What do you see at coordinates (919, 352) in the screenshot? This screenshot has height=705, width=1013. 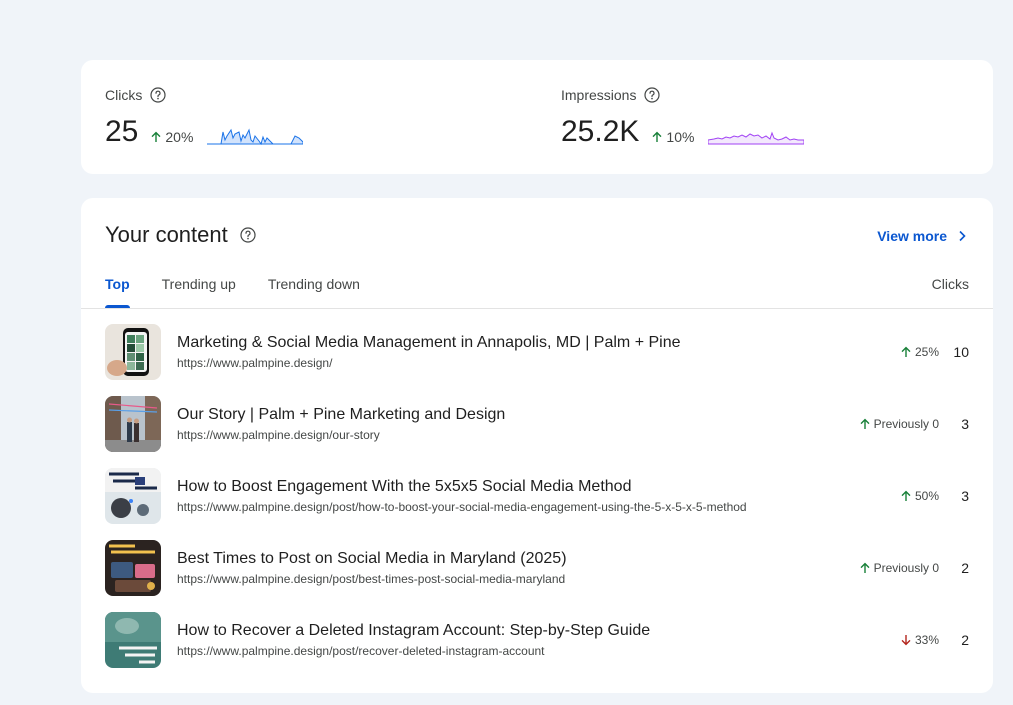 I see `row-change: 25%` at bounding box center [919, 352].